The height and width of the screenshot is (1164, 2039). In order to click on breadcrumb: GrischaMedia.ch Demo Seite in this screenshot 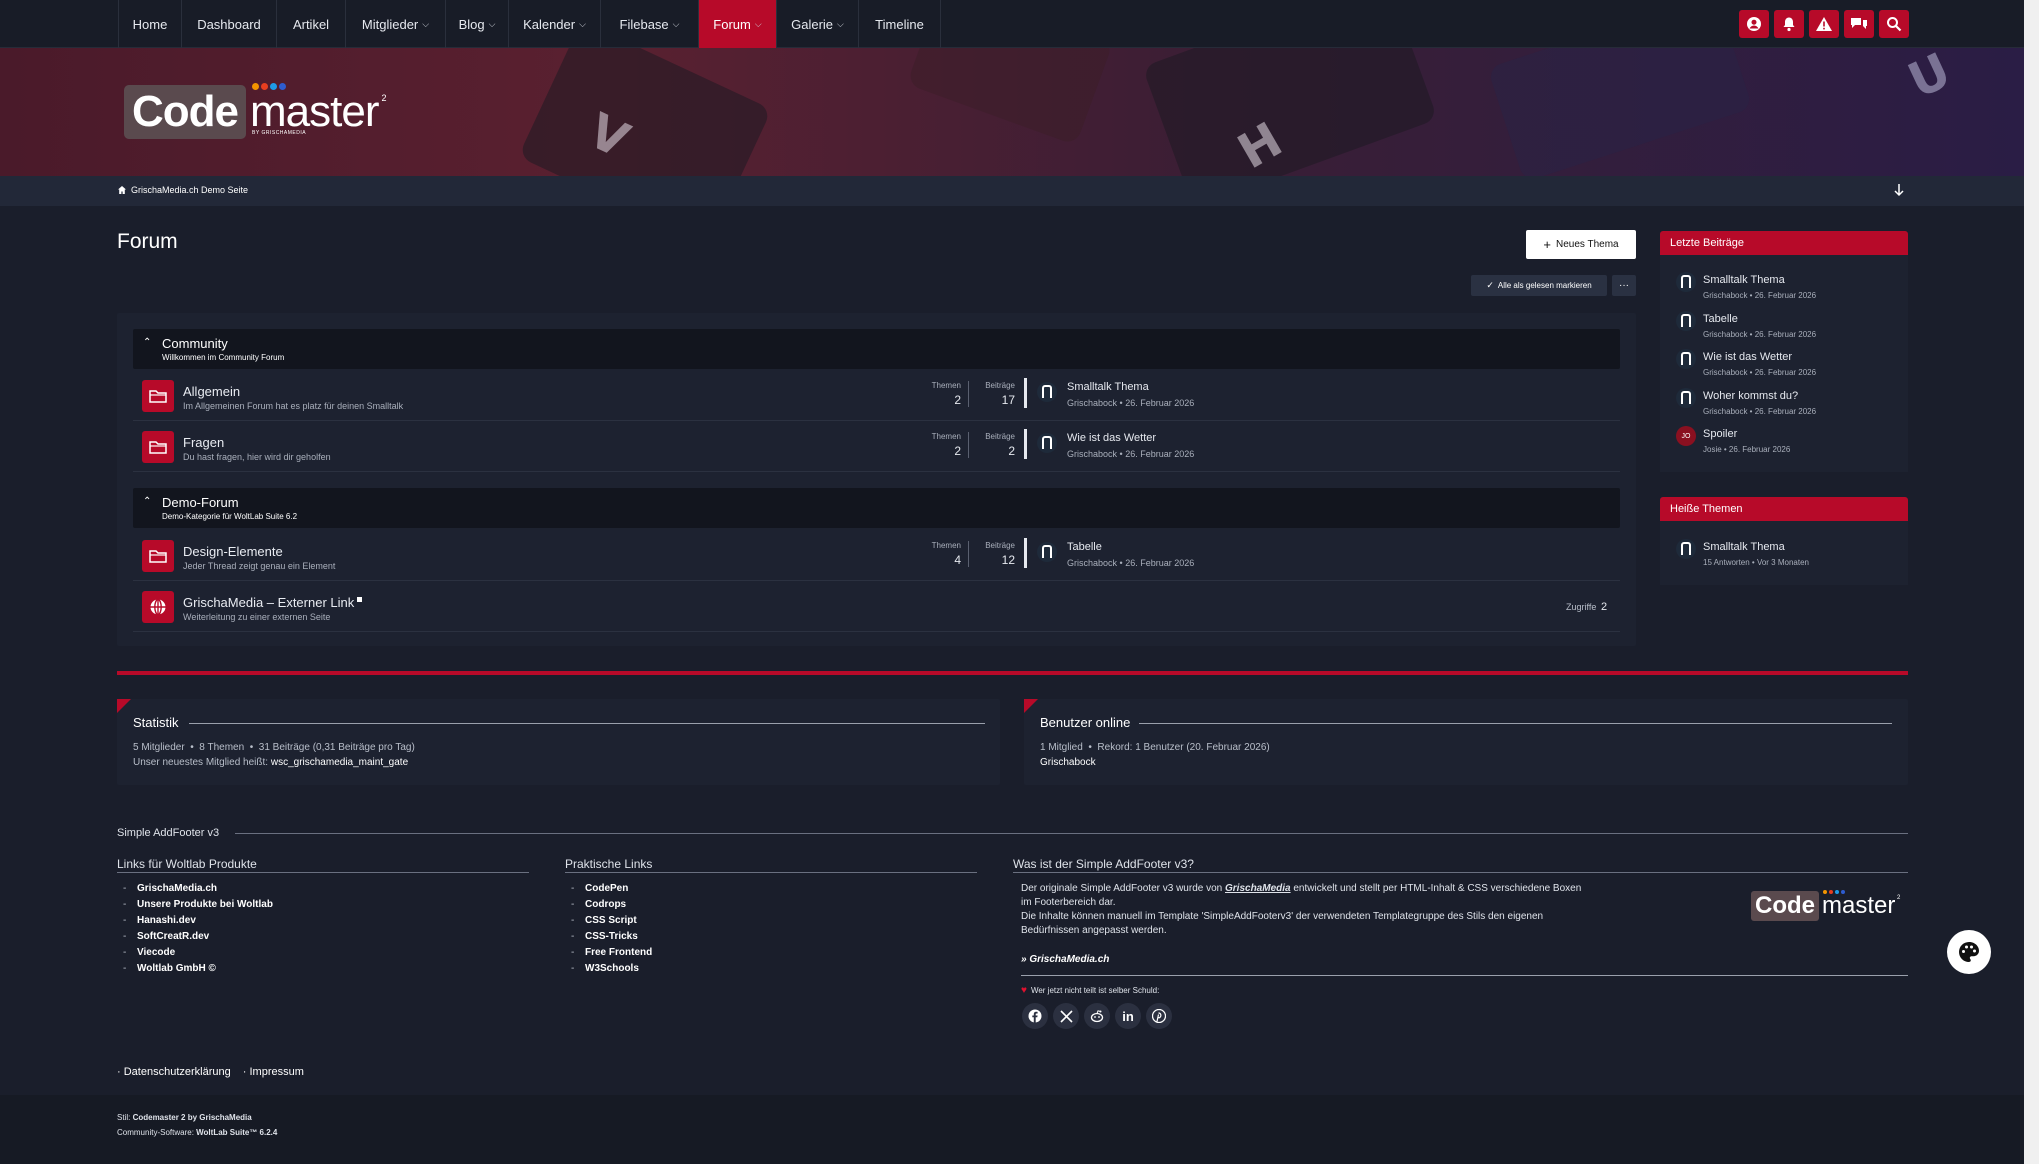, I will do `click(182, 190)`.